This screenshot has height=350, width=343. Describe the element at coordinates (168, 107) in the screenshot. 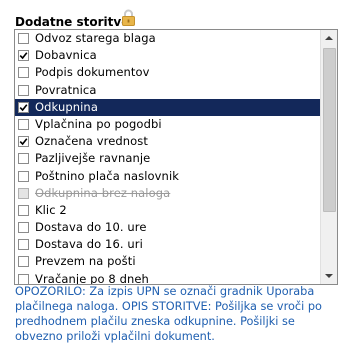

I see `list-item: Odkupnina` at that location.